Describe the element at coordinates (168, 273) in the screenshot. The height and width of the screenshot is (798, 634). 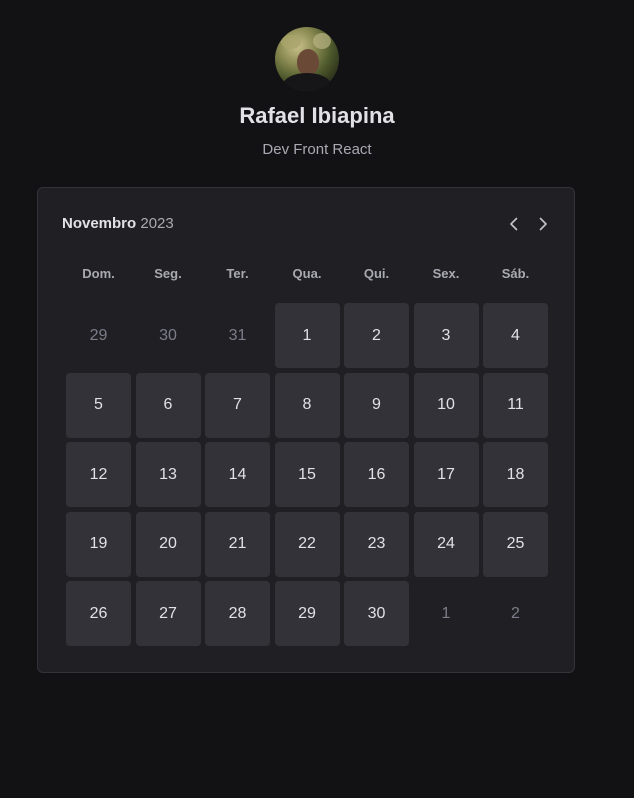
I see `weekday-label: Seg.` at that location.